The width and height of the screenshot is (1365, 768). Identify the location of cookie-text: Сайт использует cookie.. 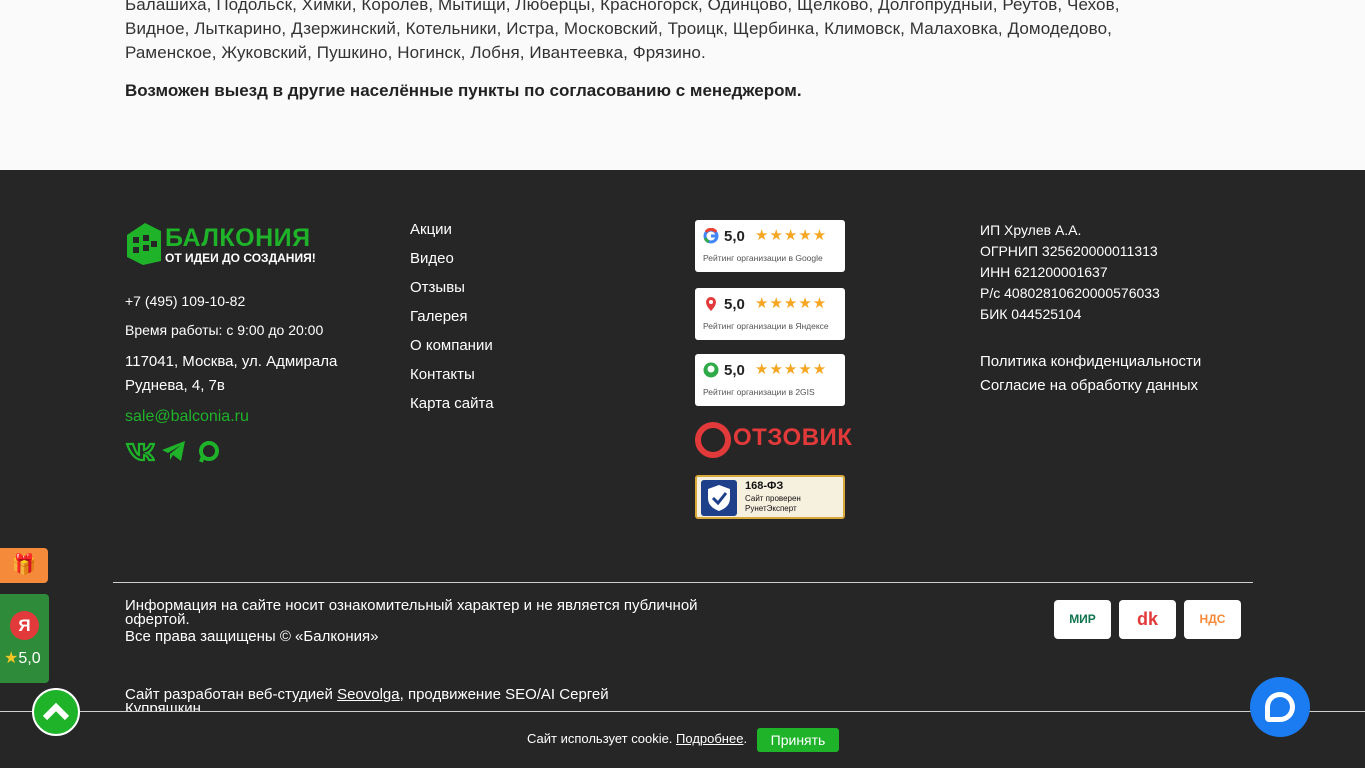
(602, 738).